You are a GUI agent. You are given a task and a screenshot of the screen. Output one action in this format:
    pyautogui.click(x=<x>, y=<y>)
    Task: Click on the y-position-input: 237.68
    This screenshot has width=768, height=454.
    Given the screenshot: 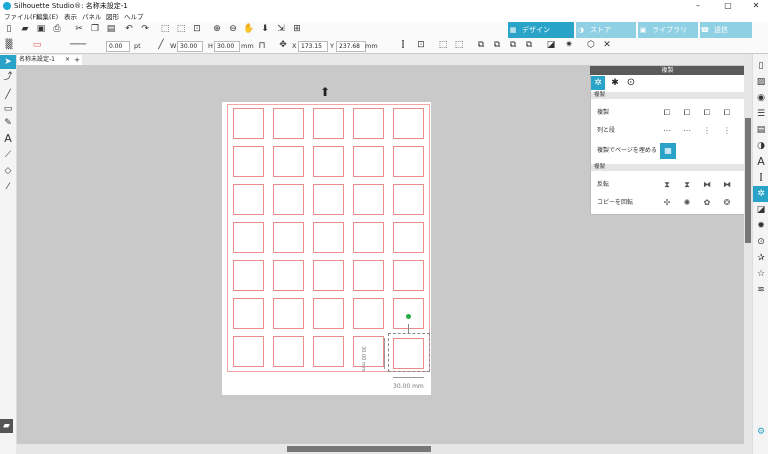 What is the action you would take?
    pyautogui.click(x=351, y=46)
    